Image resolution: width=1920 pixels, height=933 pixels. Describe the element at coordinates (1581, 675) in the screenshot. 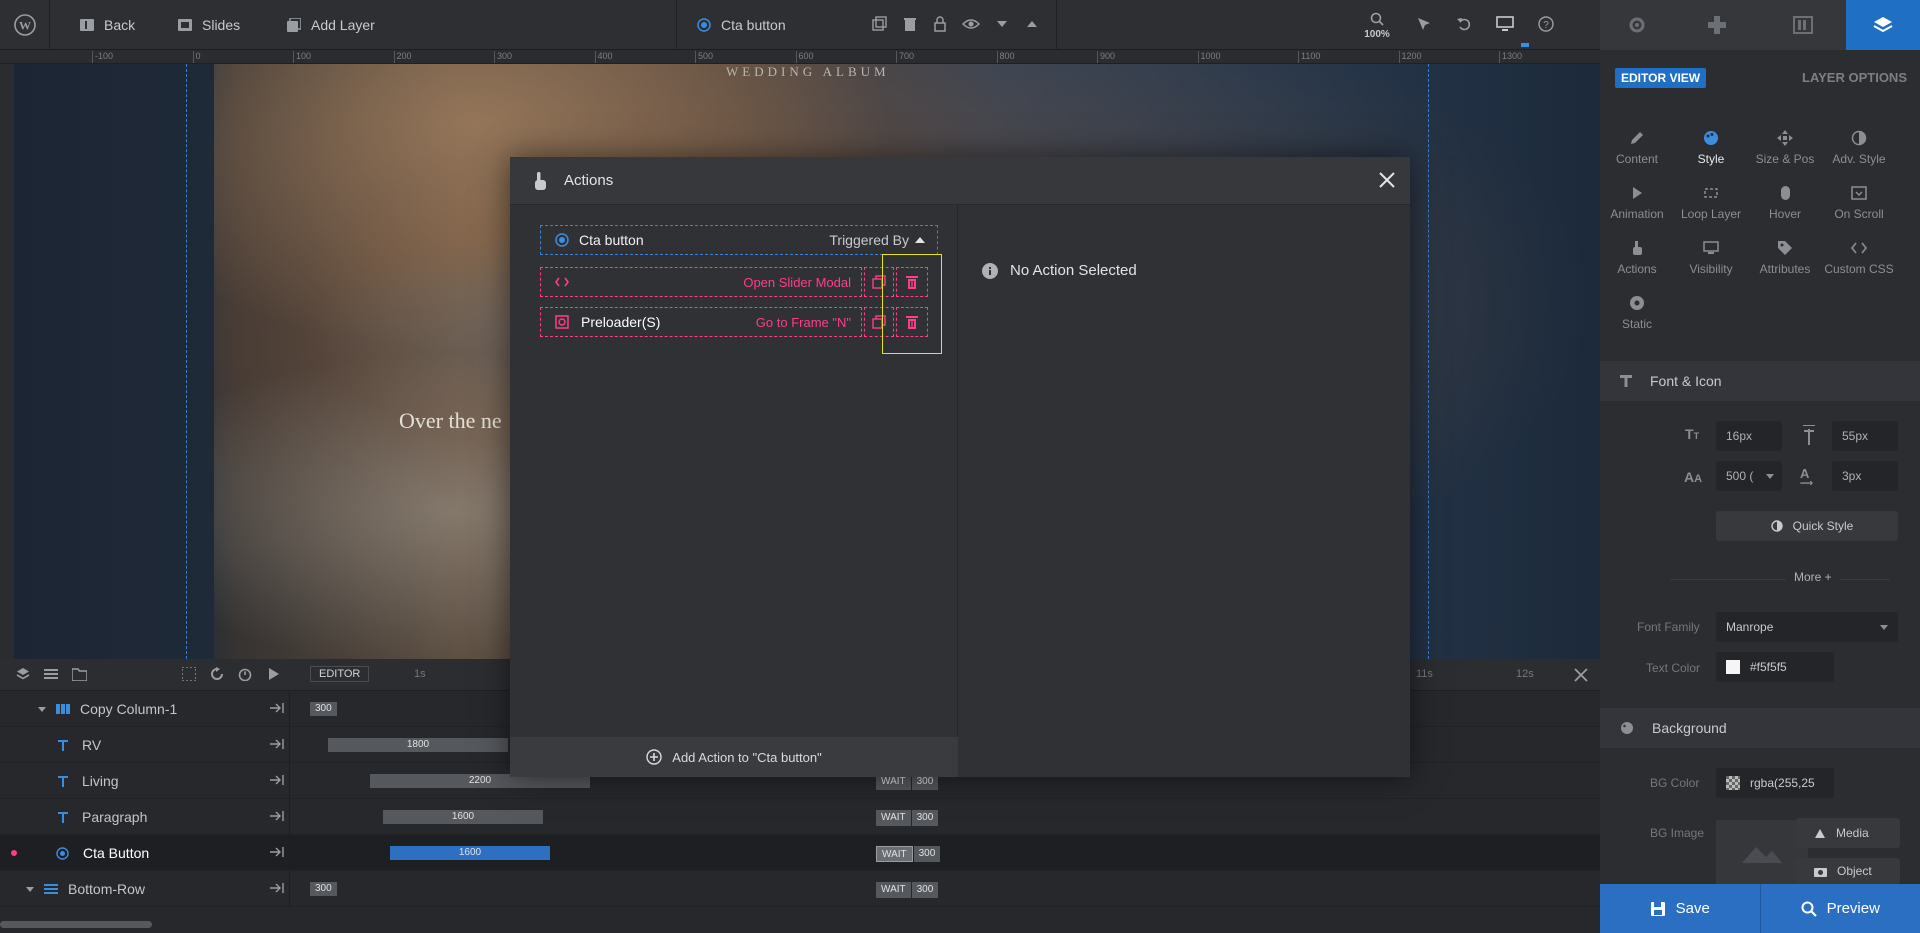

I see `close-timeline-icon` at that location.